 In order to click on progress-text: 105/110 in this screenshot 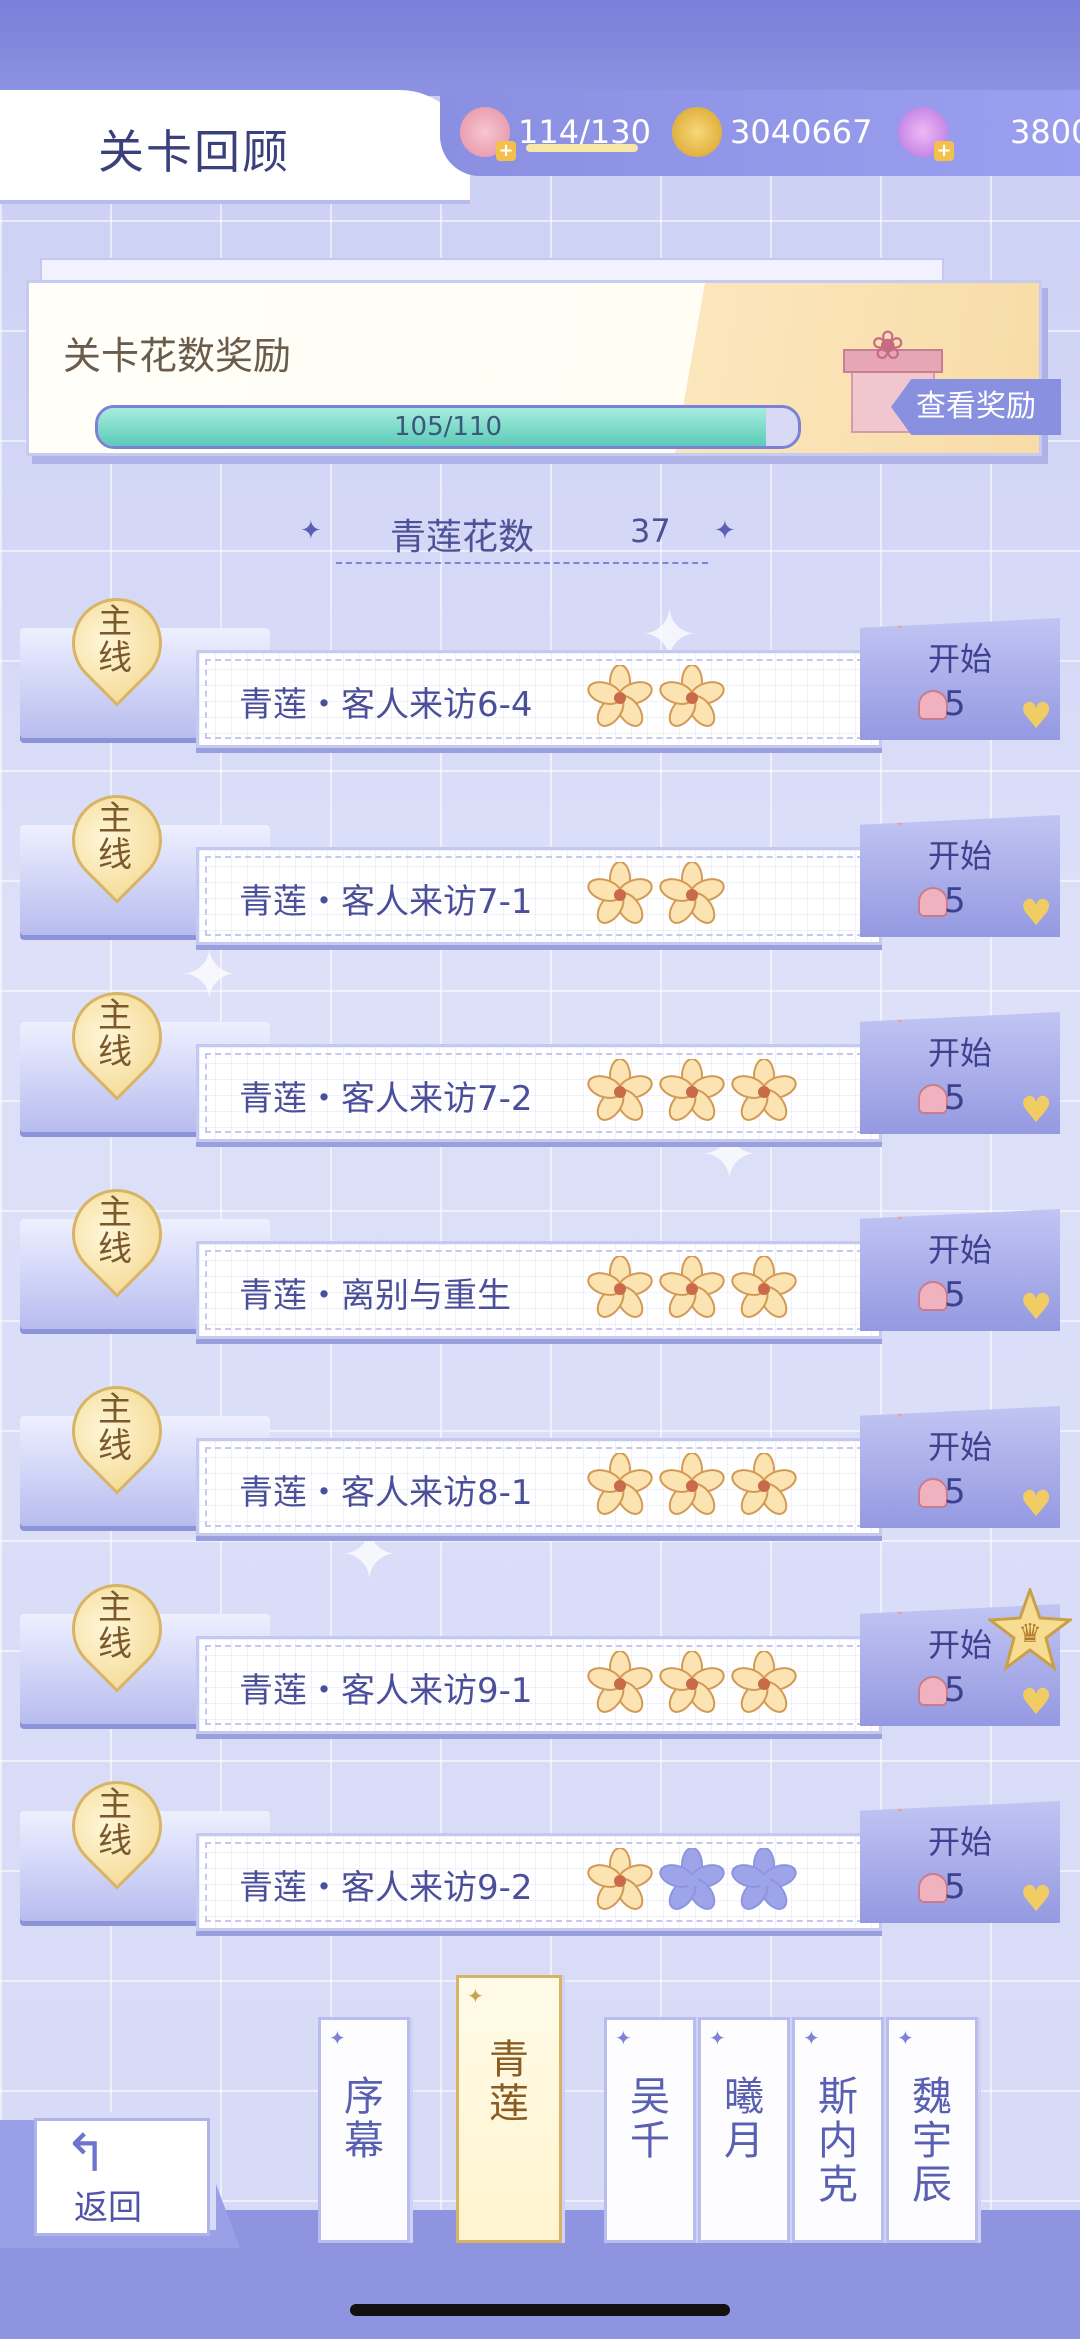, I will do `click(447, 427)`.